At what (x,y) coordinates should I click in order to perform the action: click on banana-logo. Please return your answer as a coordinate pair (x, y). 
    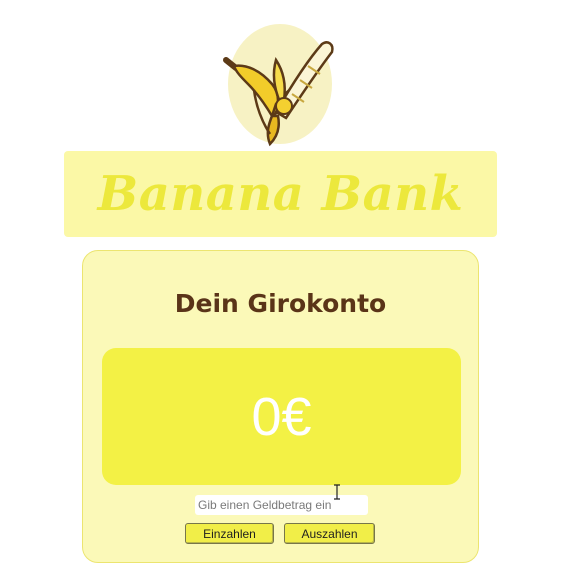
    Looking at the image, I should click on (279, 86).